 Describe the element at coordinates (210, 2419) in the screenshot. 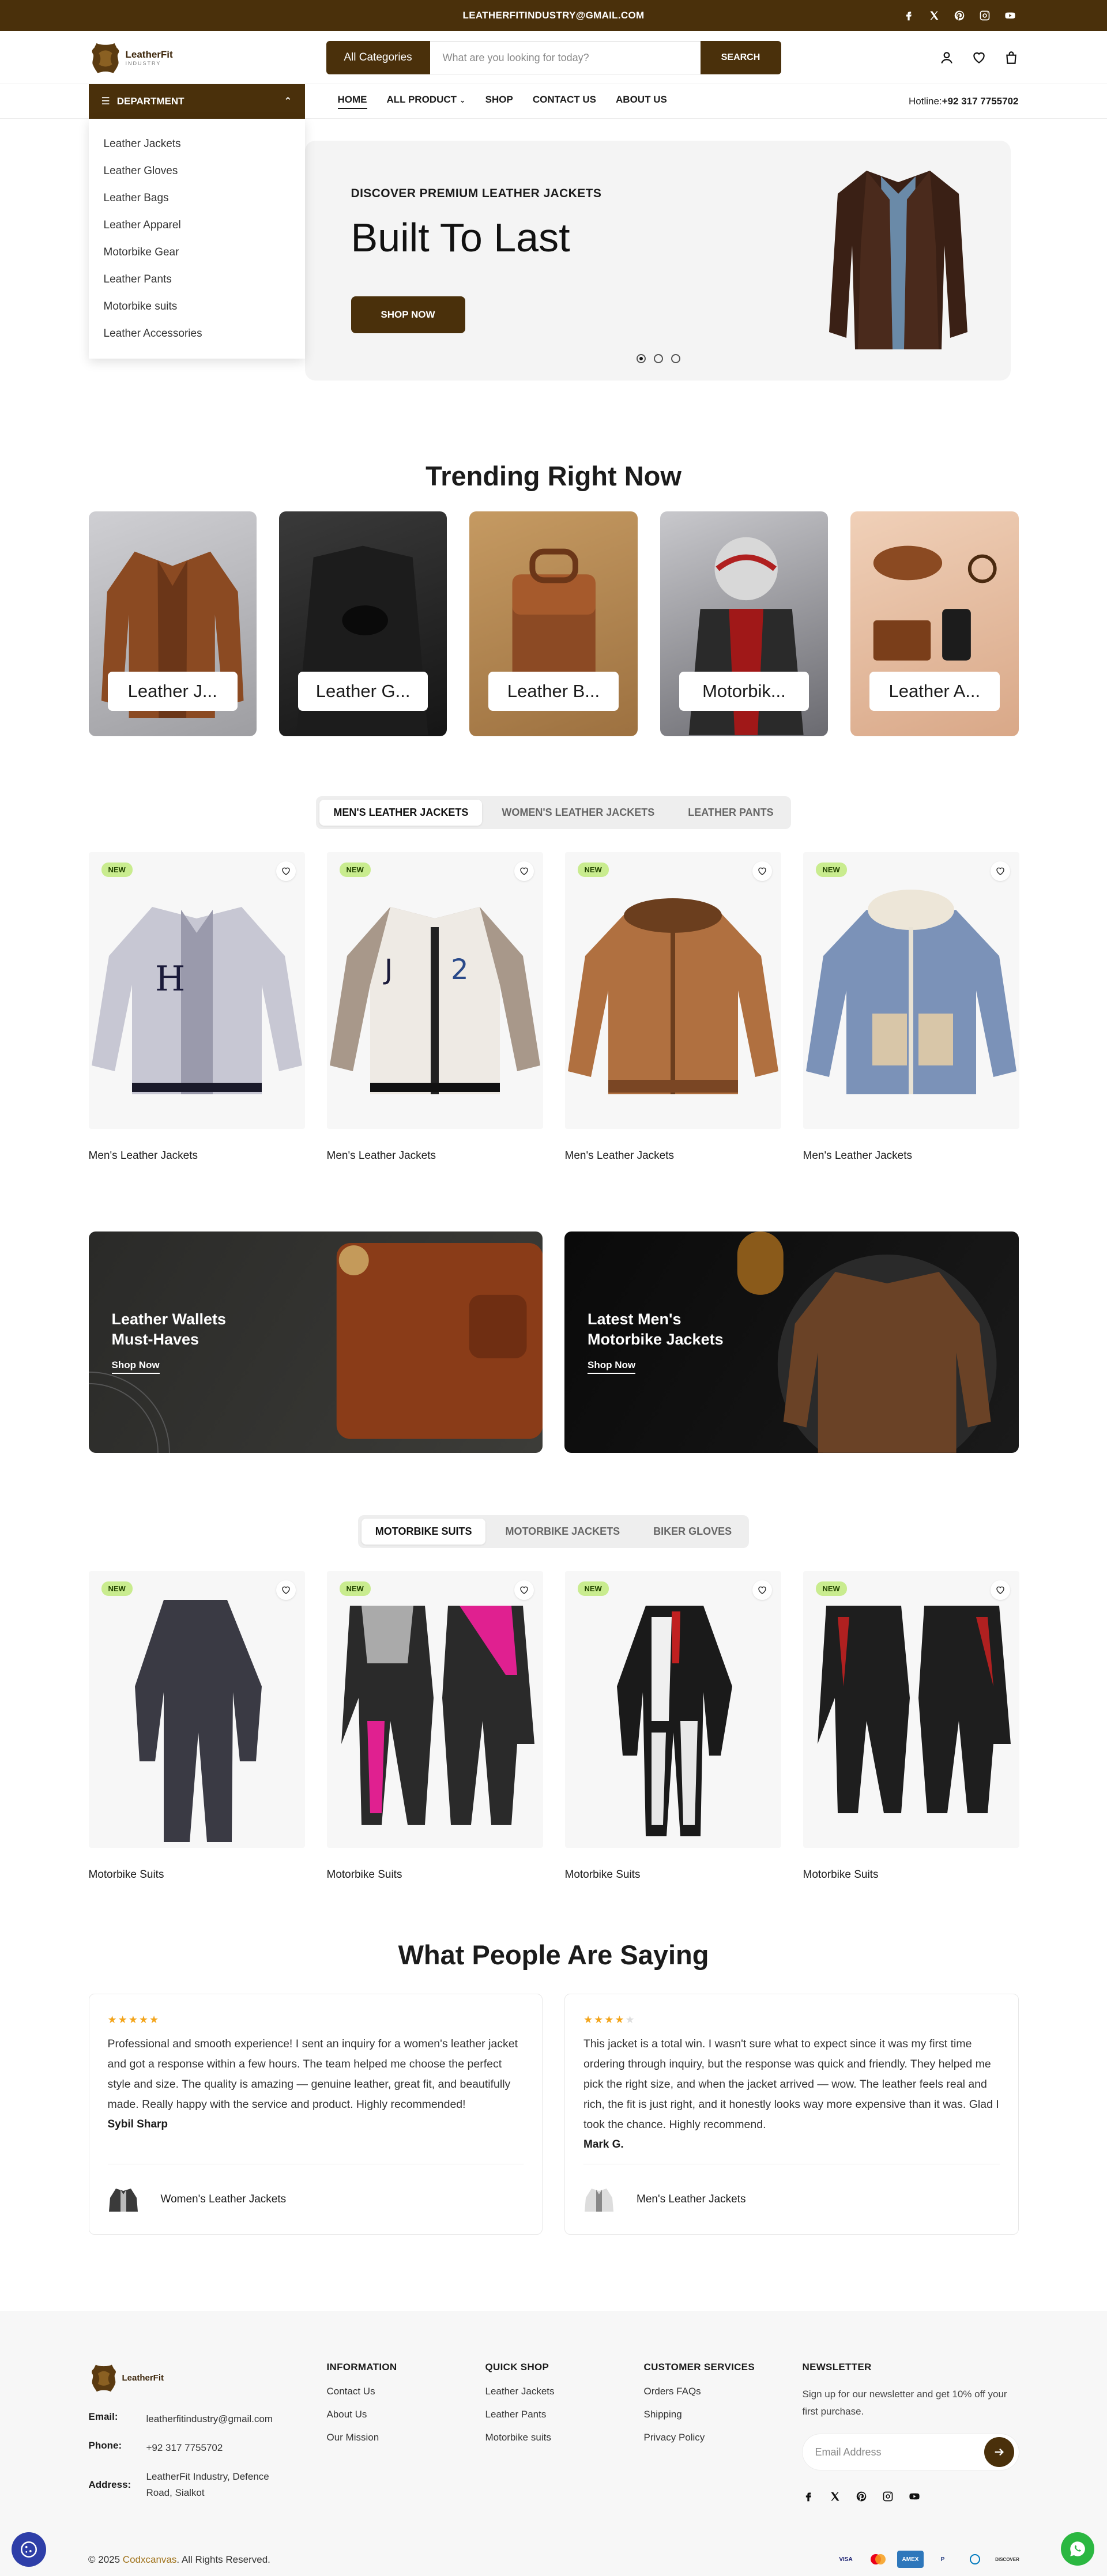

I see `footer-email: leatherfitindustry@gmail.com` at that location.